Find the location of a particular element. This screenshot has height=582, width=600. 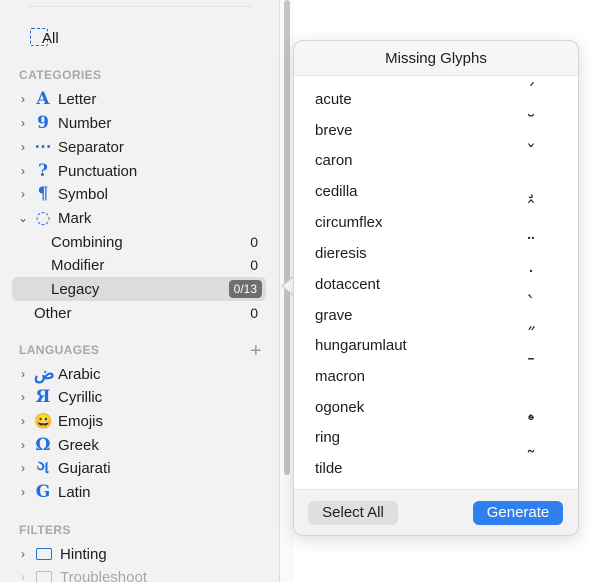

sidebar-item-modifier: Modifier 0 is located at coordinates (139, 265).